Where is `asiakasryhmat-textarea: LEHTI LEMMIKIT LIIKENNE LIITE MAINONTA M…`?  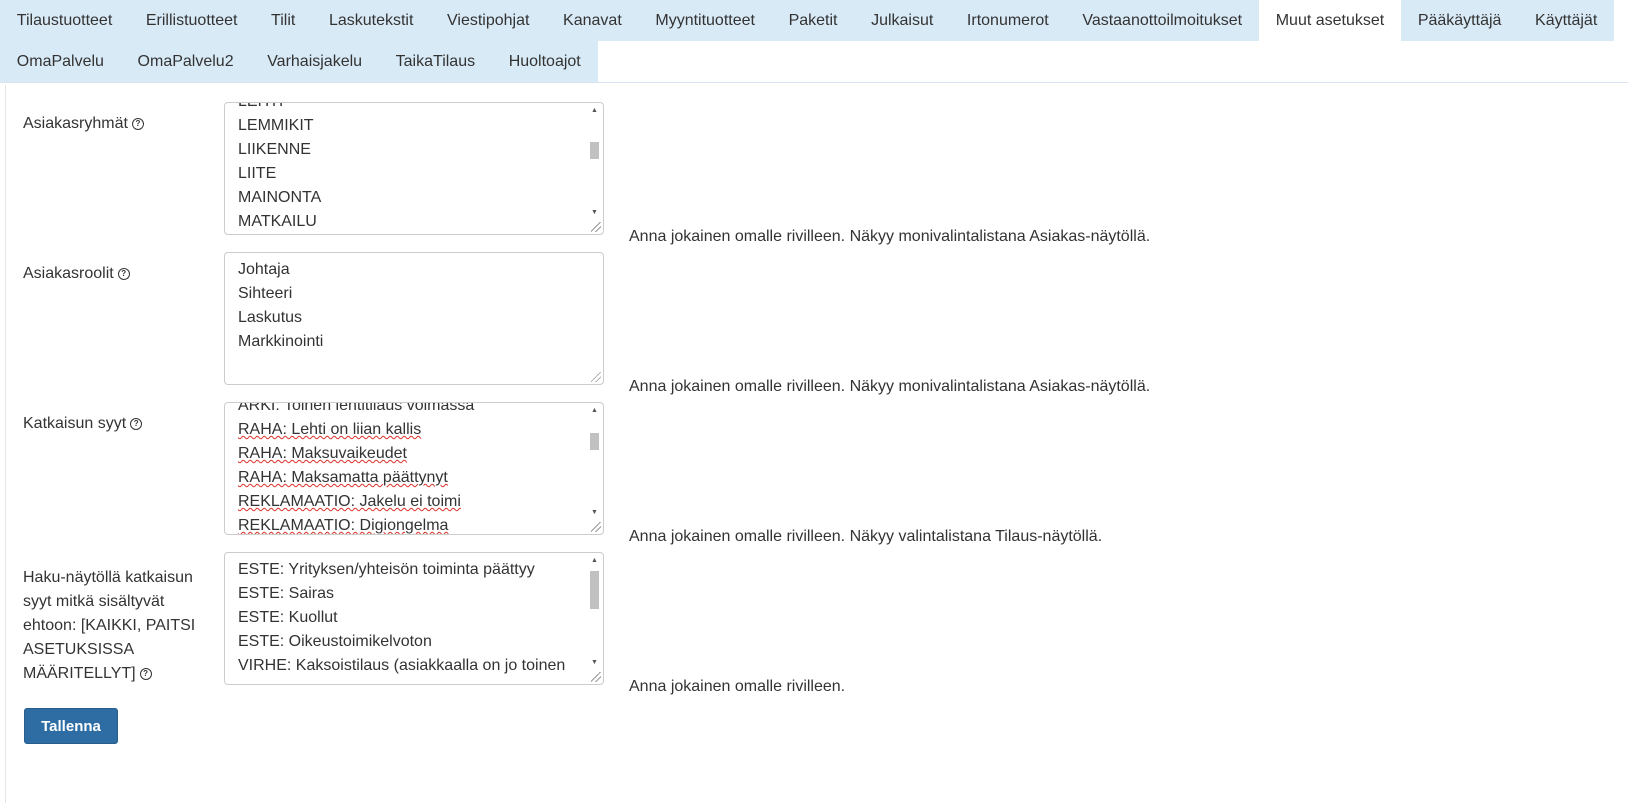
asiakasryhmat-textarea: LEHTI LEMMIKIT LIIKENNE LIITE MAINONTA M… is located at coordinates (414, 168).